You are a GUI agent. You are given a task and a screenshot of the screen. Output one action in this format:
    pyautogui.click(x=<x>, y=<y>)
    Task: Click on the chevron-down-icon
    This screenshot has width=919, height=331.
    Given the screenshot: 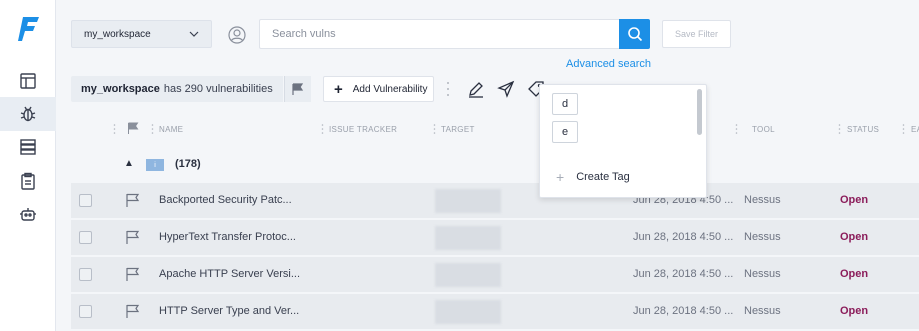 What is the action you would take?
    pyautogui.click(x=194, y=34)
    